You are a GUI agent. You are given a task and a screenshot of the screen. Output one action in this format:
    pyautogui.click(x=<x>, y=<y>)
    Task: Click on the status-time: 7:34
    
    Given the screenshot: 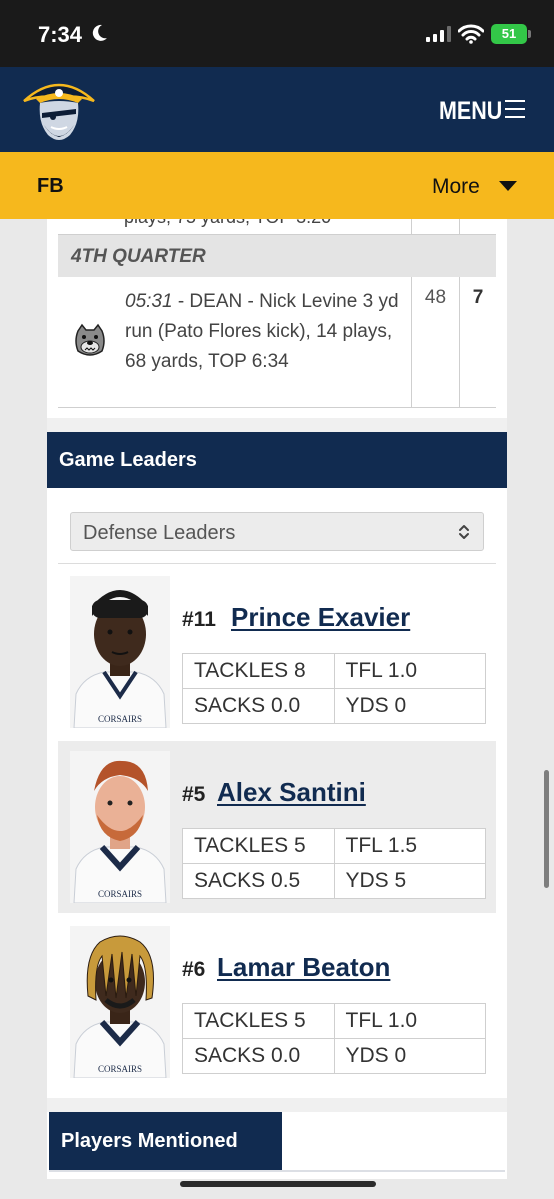 What is the action you would take?
    pyautogui.click(x=60, y=34)
    